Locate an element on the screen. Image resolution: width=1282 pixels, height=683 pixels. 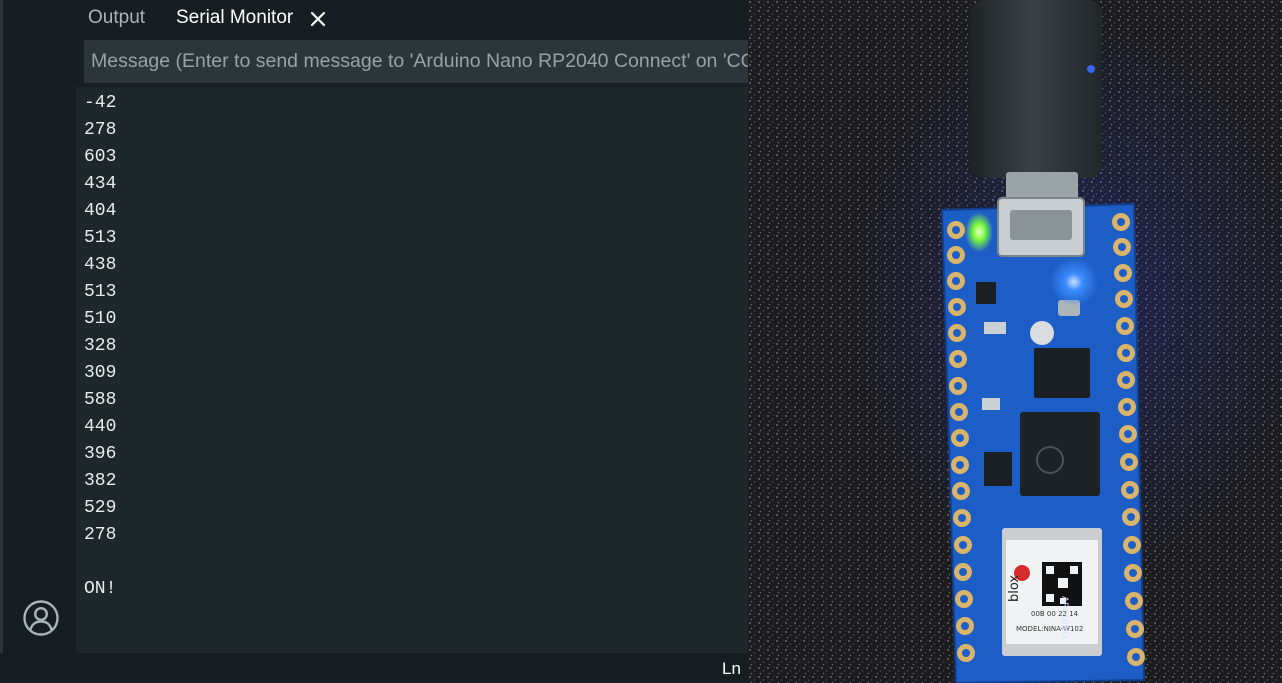
serial-output-line: 309 is located at coordinates (100, 373).